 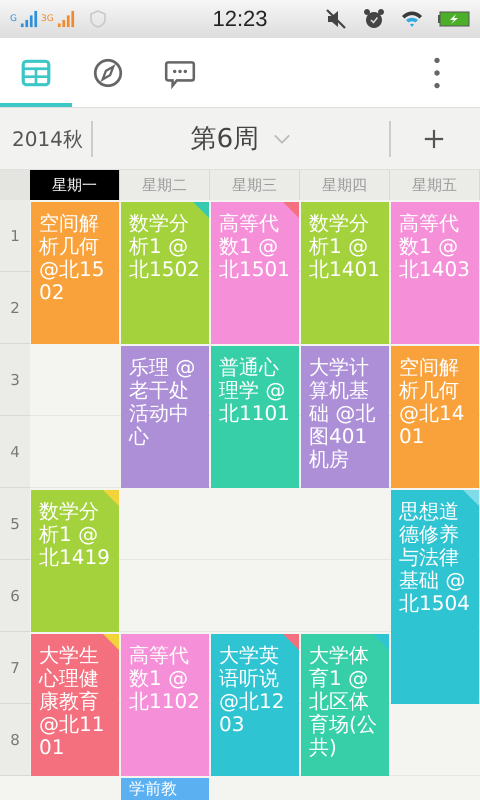 I want to click on course-block: 数学分析1 @北1401, so click(x=345, y=273).